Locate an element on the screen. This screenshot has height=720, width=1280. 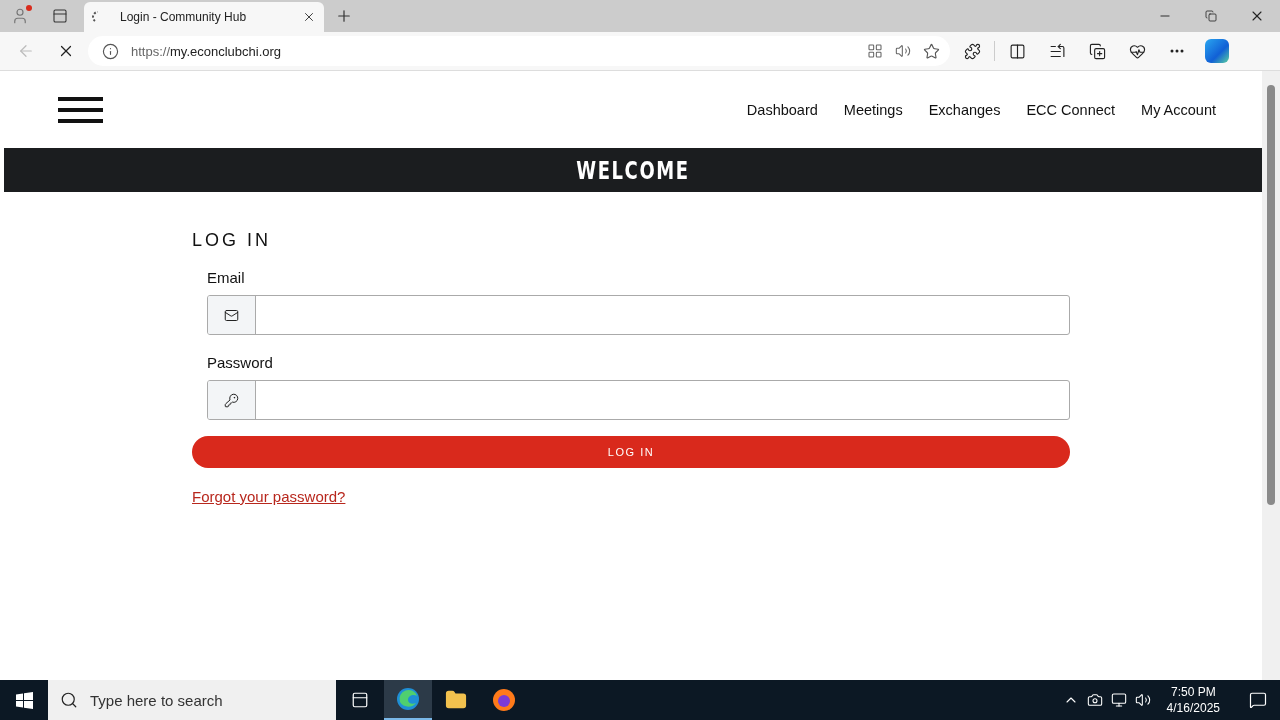
clock: 7:50 PM 4/16/2025 is located at coordinates (1193, 700).